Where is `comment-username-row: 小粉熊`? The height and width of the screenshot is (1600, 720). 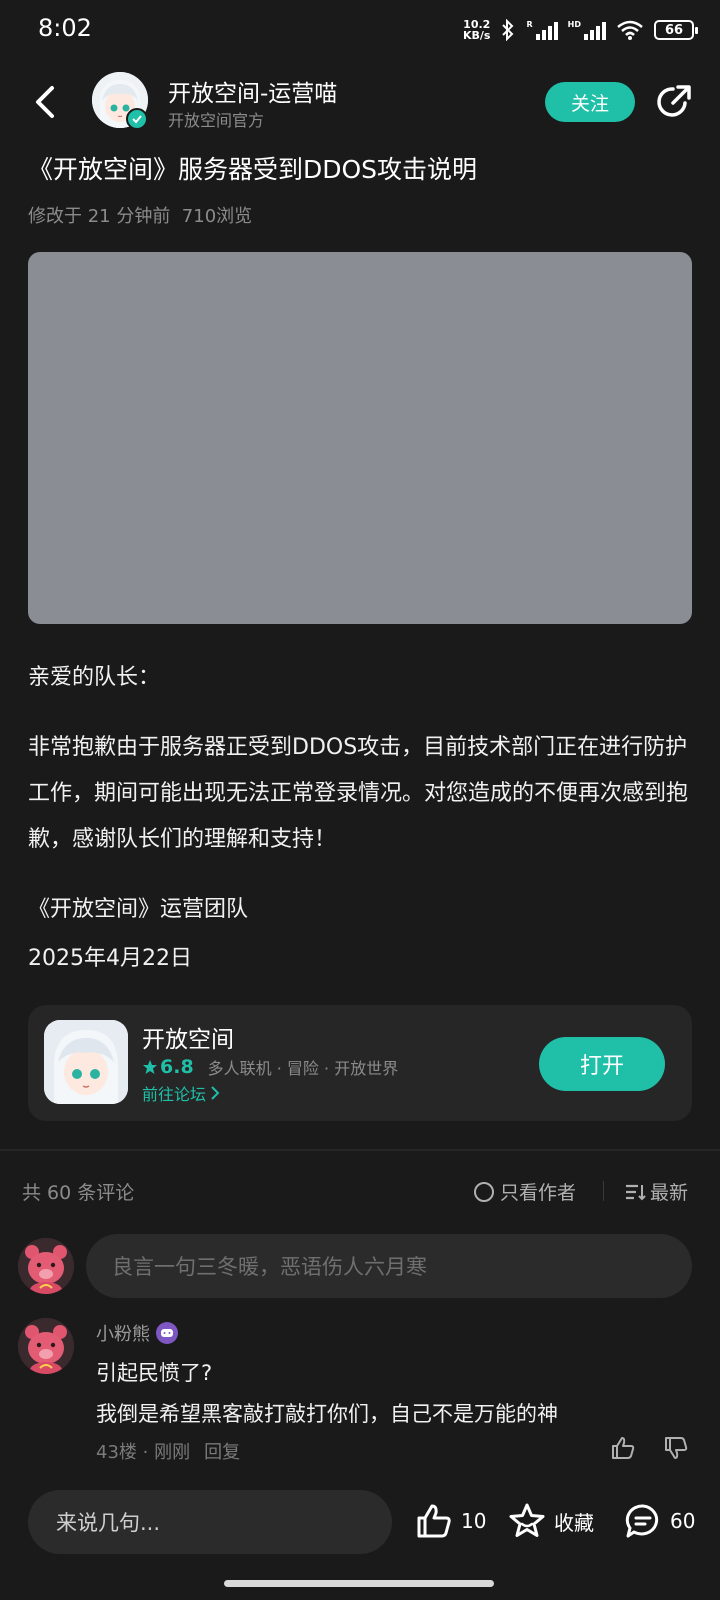
comment-username-row: 小粉熊 is located at coordinates (137, 1333).